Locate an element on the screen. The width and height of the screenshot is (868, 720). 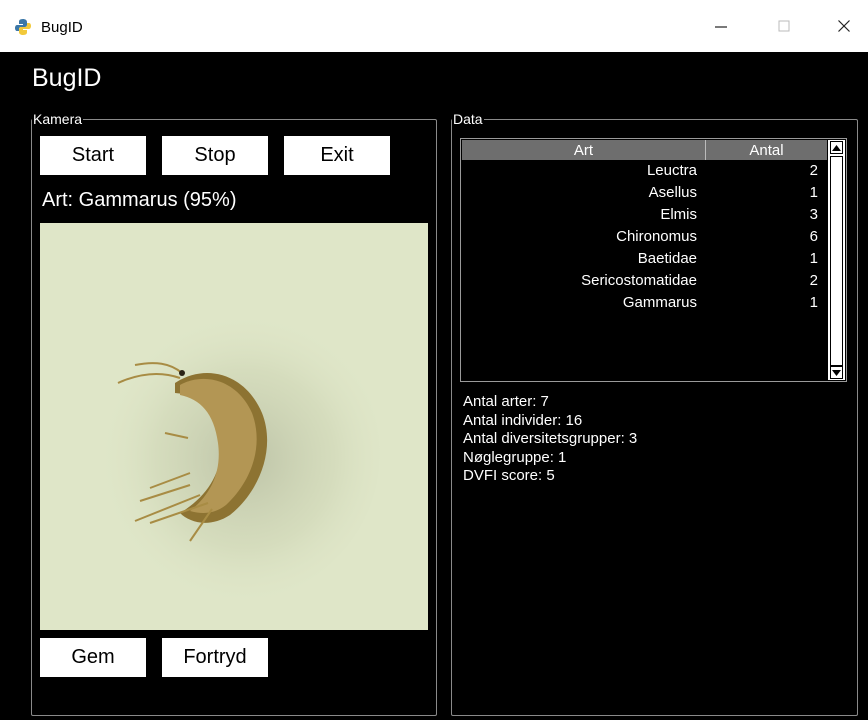
table-row: Leuctra 2 is located at coordinates (644, 173).